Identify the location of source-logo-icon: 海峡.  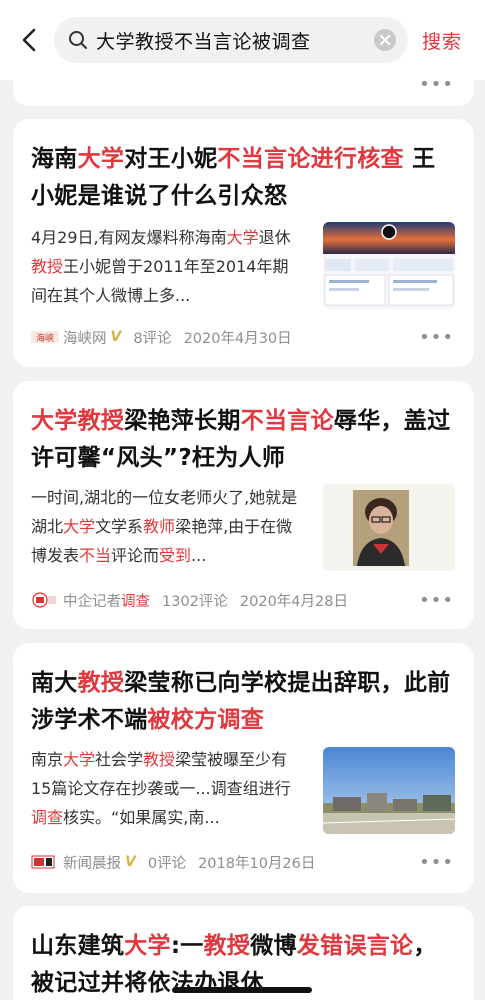
(45, 337).